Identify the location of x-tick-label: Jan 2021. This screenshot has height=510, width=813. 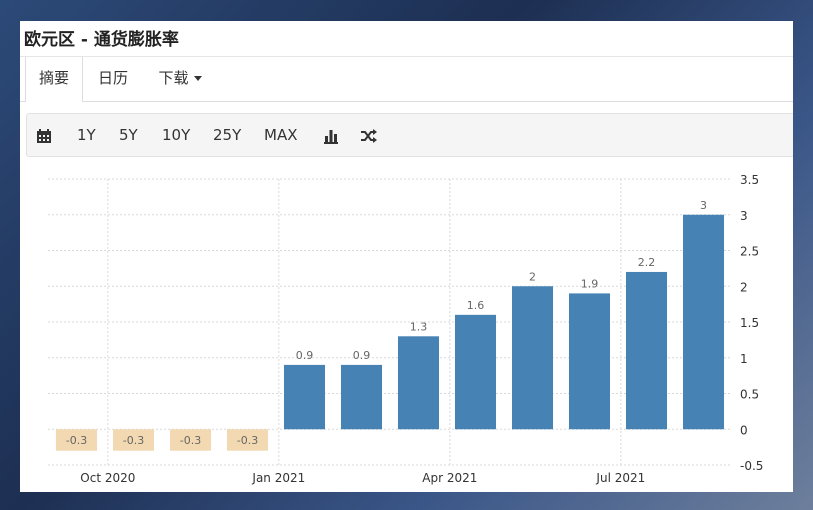
(278, 478).